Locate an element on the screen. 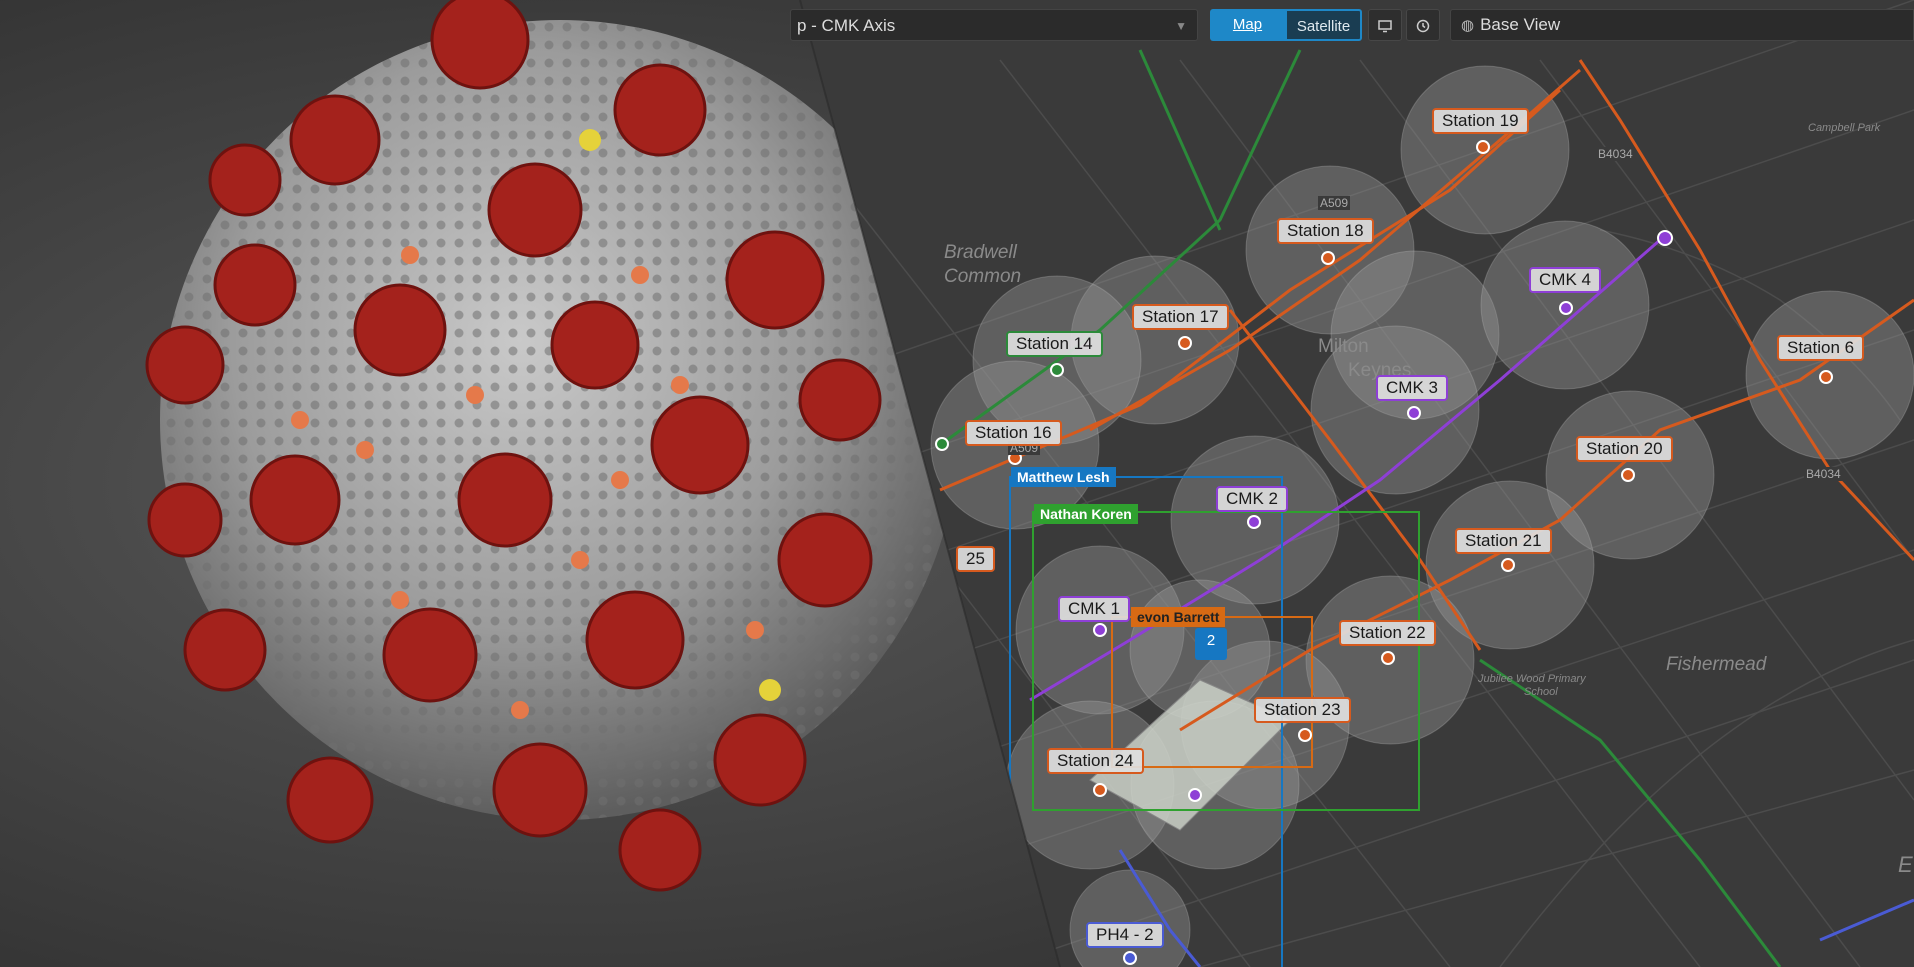 The width and height of the screenshot is (1914, 967). area-label-fishermead: Fishermead is located at coordinates (1716, 664).